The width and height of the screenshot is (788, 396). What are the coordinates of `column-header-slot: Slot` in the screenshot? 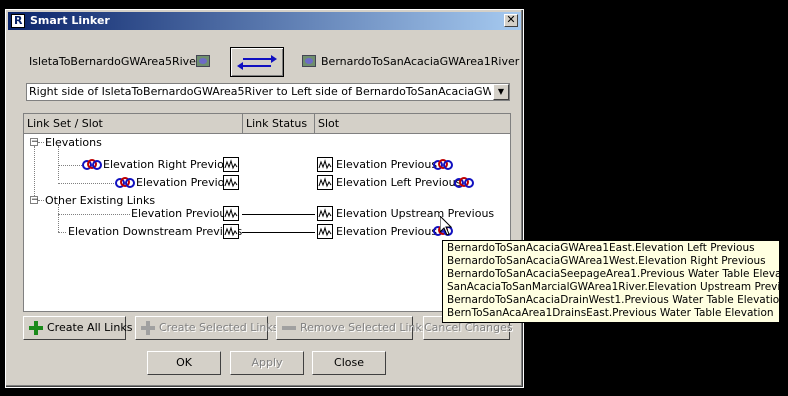 It's located at (412, 124).